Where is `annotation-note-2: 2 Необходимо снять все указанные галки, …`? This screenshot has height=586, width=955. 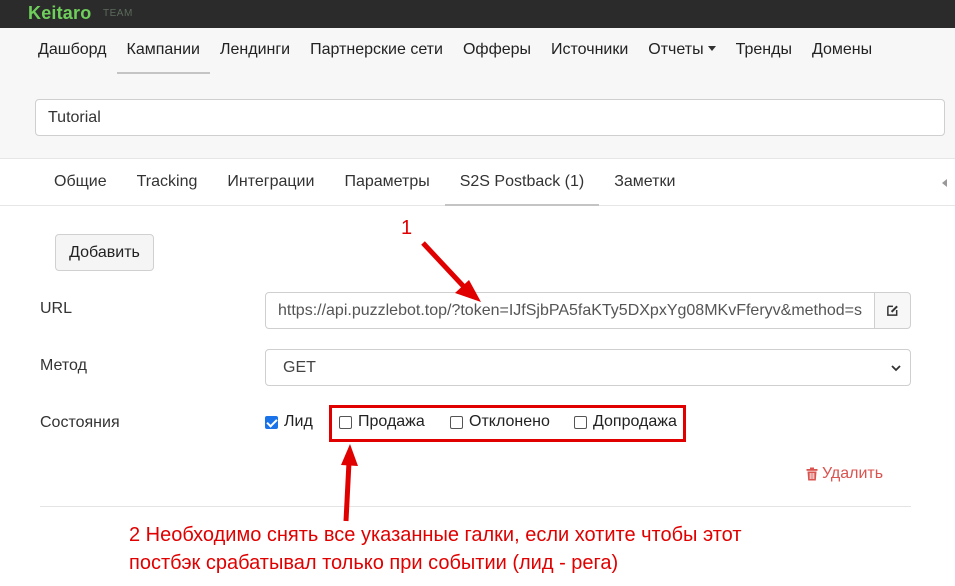
annotation-note-2: 2 Необходимо снять все указанные галки, … is located at coordinates (435, 549).